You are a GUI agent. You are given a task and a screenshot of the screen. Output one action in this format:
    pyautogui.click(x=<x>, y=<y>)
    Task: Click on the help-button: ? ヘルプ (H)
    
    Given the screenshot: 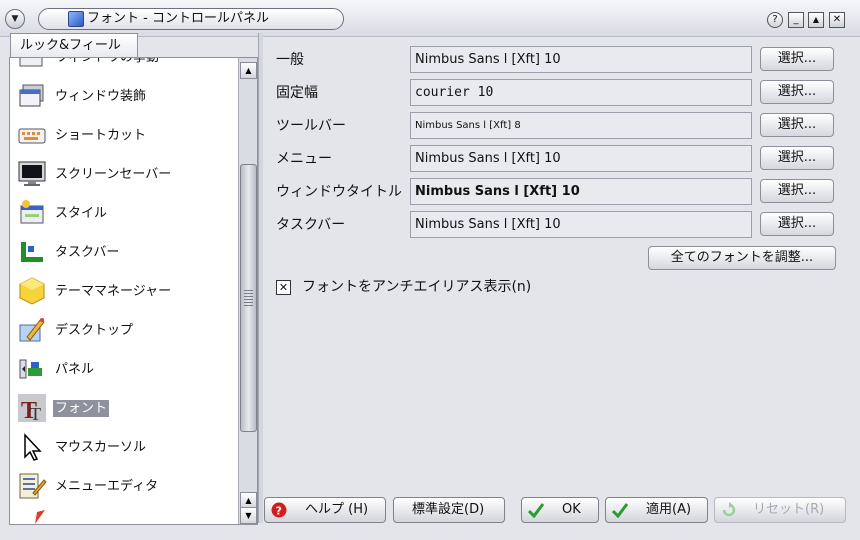 What is the action you would take?
    pyautogui.click(x=325, y=510)
    